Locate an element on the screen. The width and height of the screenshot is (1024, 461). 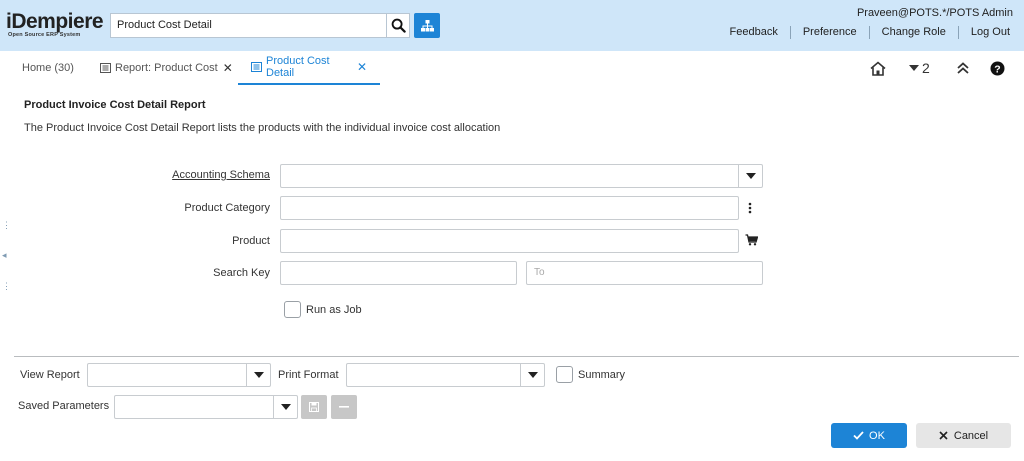
product-category-options-button is located at coordinates (750, 209).